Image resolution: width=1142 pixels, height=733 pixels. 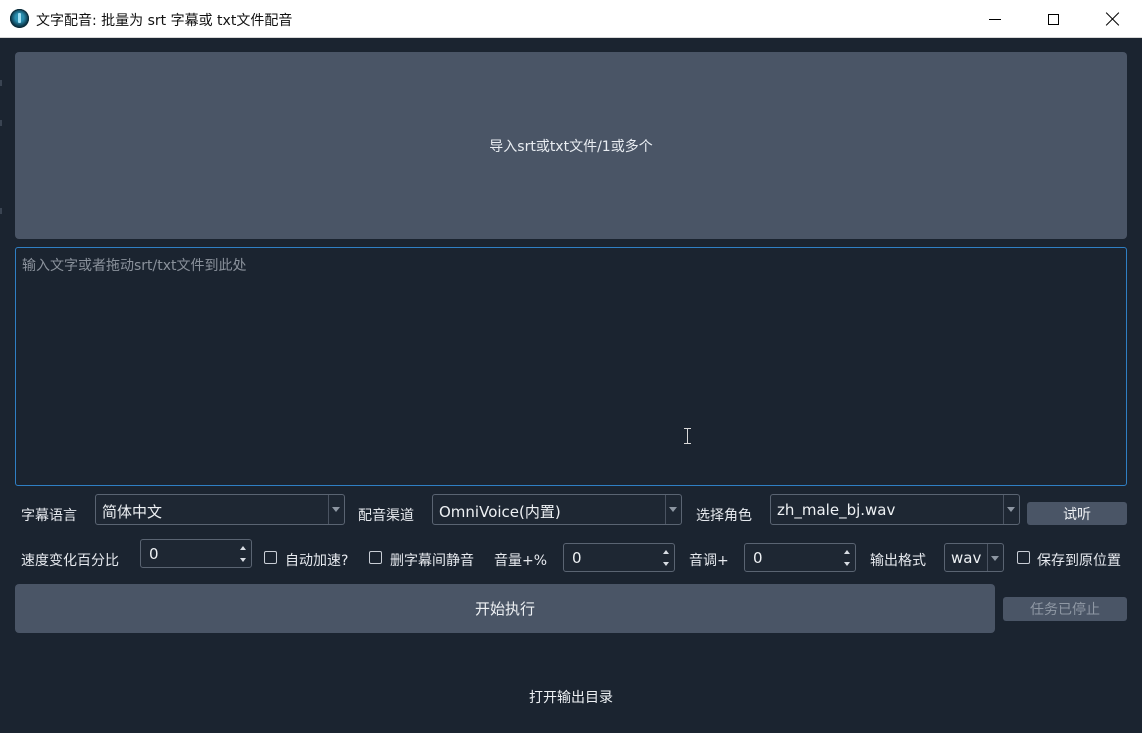 What do you see at coordinates (196, 553) in the screenshot?
I see `speed-change-spinbox: 0` at bounding box center [196, 553].